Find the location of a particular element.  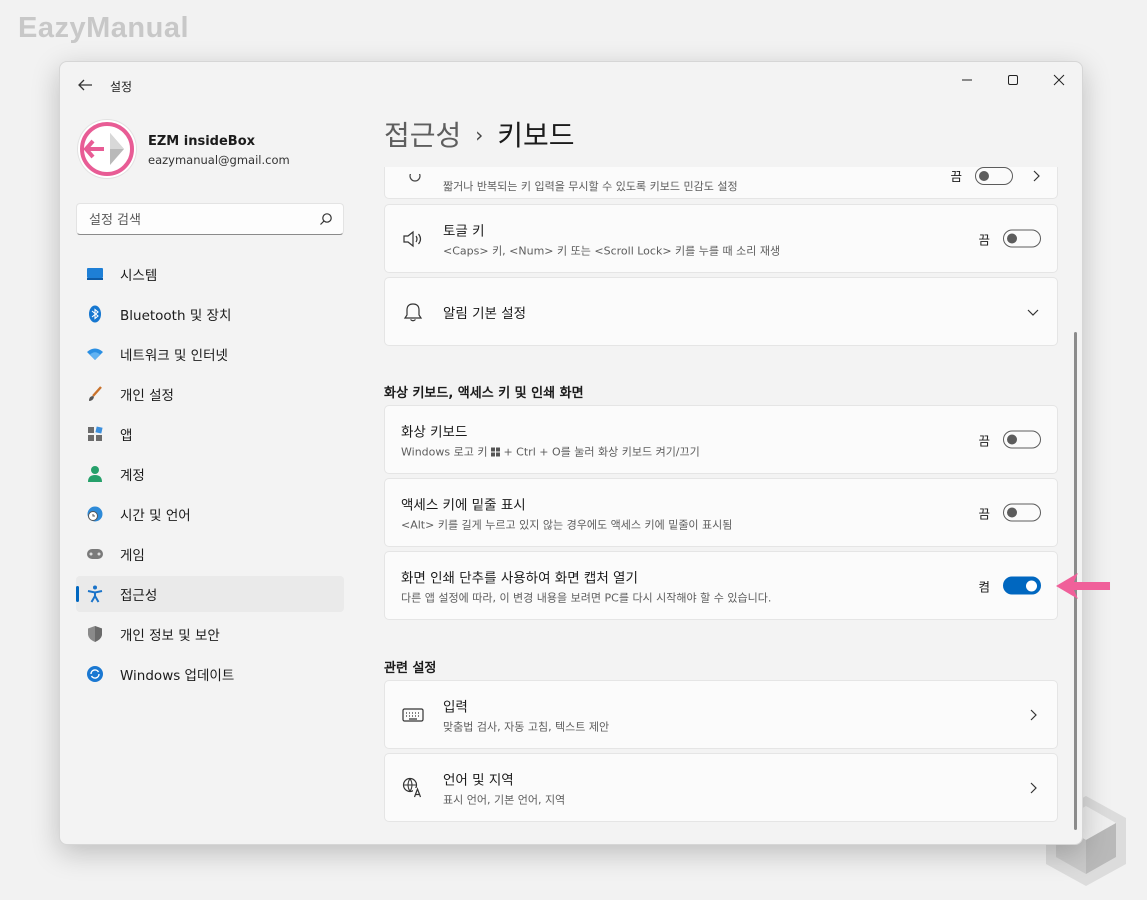

sidebar-item-apps: 앱 is located at coordinates (210, 434).